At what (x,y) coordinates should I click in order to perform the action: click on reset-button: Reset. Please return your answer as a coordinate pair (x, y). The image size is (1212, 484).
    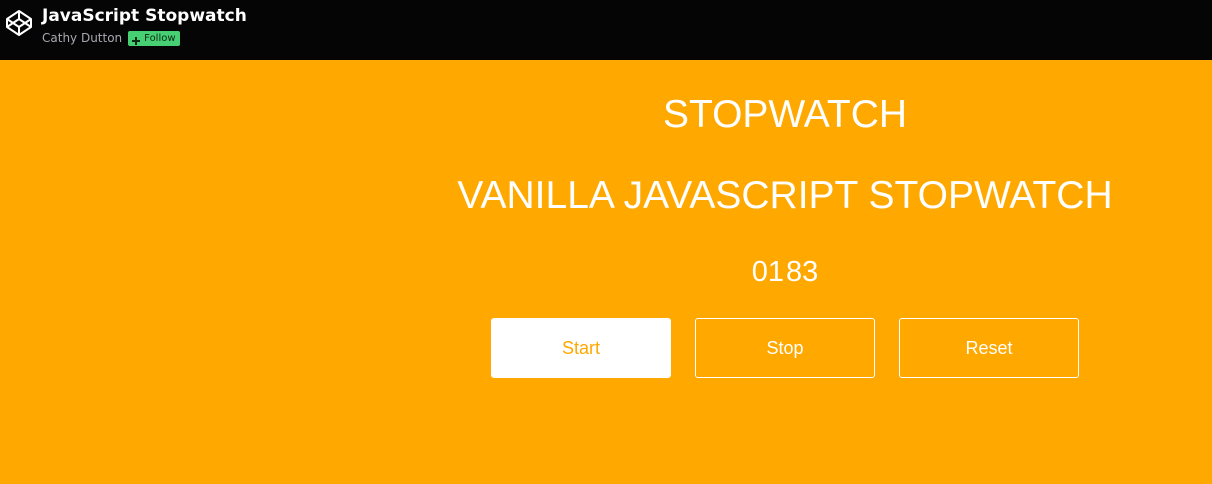
    Looking at the image, I should click on (989, 348).